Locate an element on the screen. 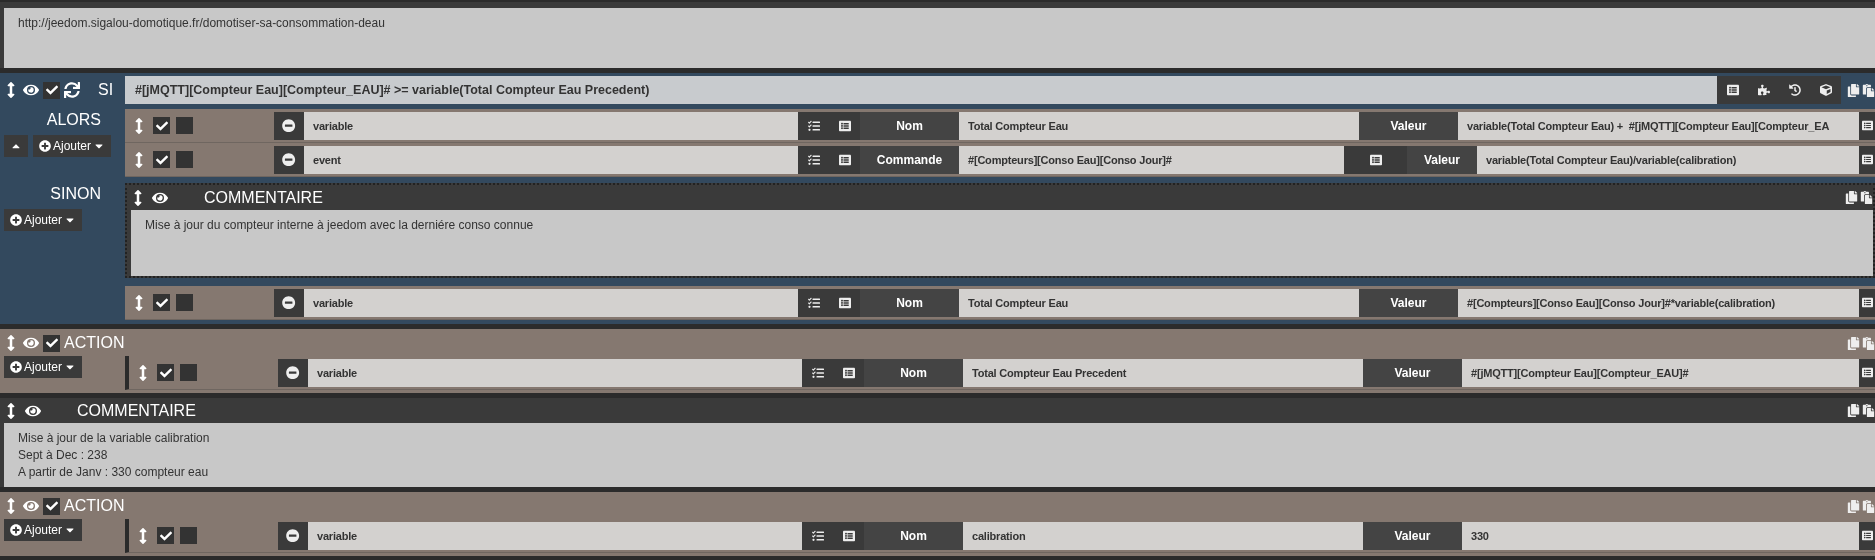 The height and width of the screenshot is (560, 1875). block-title: SI is located at coordinates (106, 90).